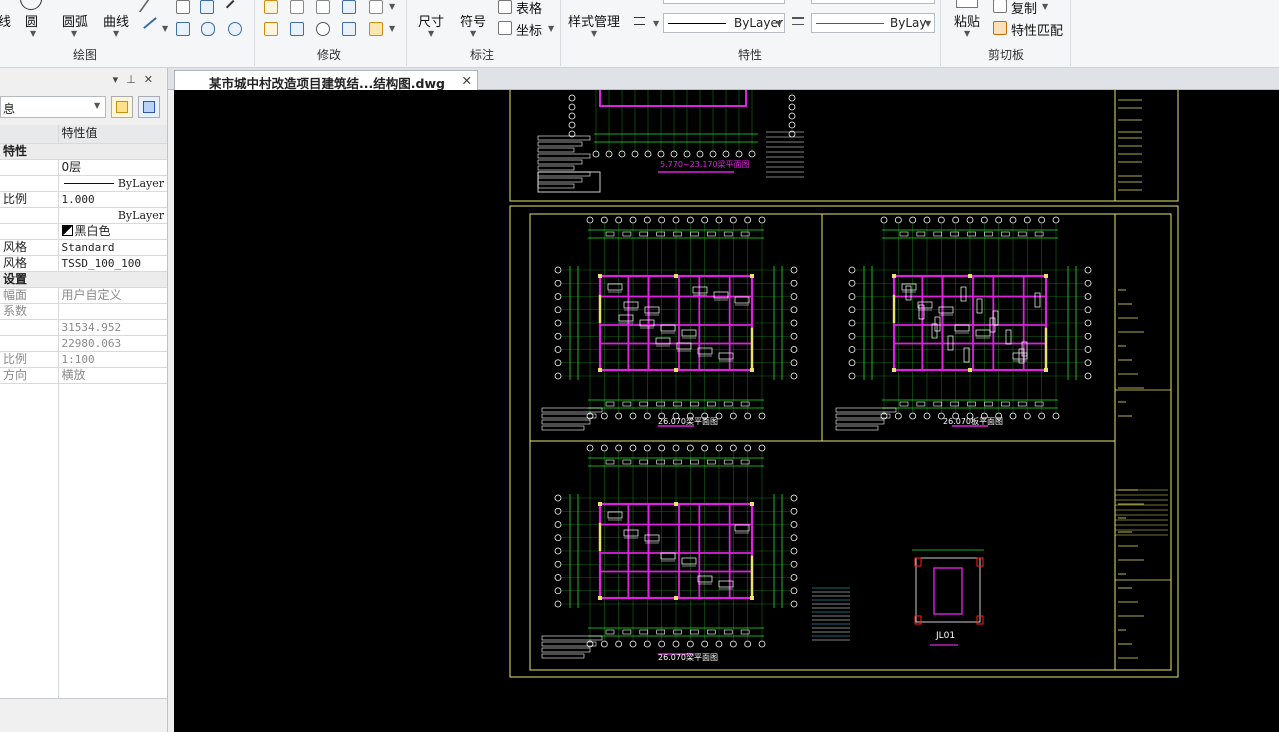 The image size is (1279, 732). I want to click on panel-close-icon: ✕, so click(152, 79).